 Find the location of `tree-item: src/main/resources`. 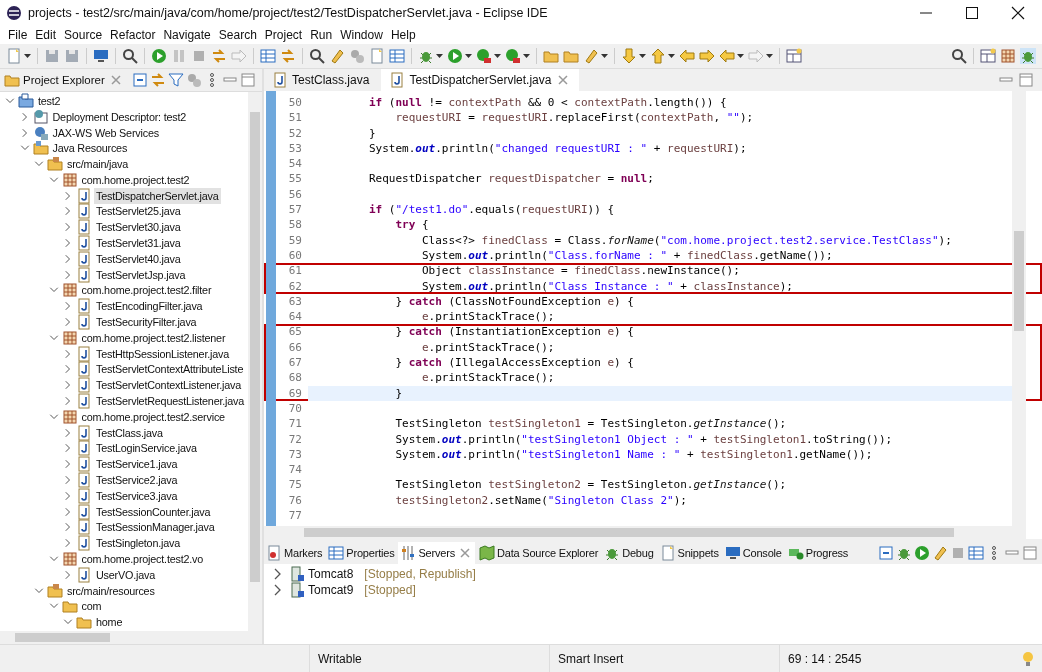

tree-item: src/main/resources is located at coordinates (111, 590).